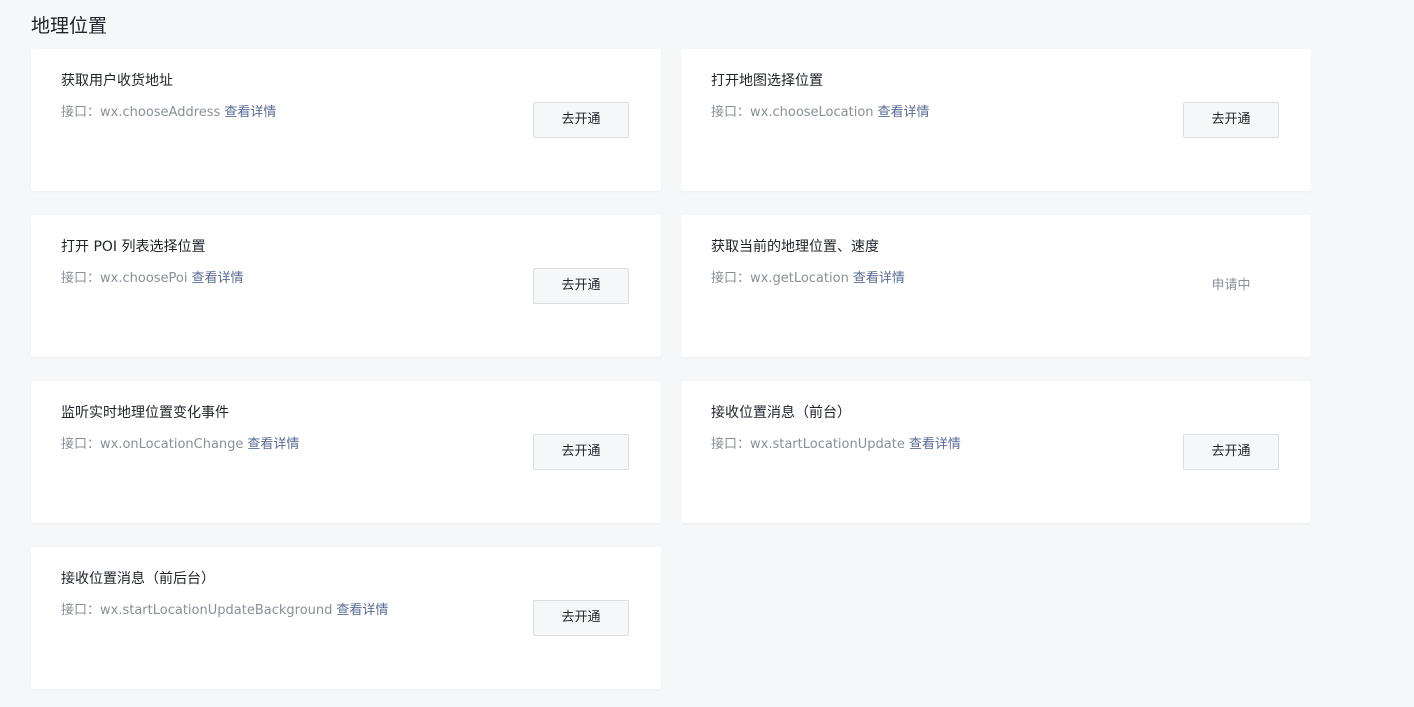  I want to click on card-api-line: 接口：wx.onLocationChange 查看详情, so click(180, 445).